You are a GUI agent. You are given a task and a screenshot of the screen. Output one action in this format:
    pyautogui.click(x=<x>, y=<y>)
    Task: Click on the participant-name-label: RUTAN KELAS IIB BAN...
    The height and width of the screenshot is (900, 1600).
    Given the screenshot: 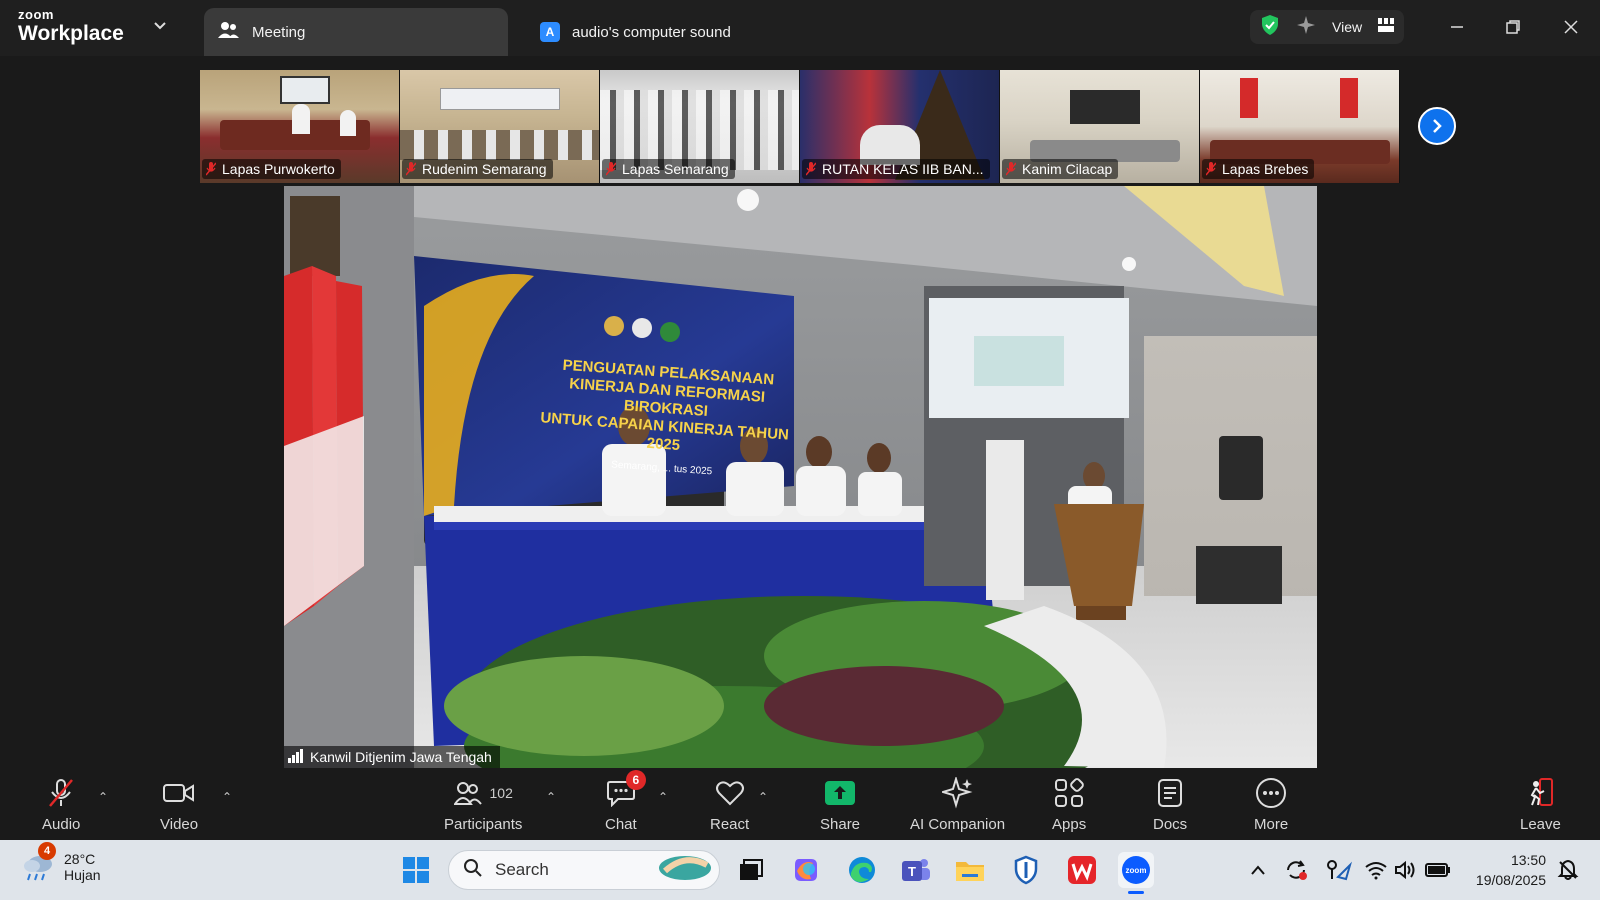 What is the action you would take?
    pyautogui.click(x=903, y=169)
    